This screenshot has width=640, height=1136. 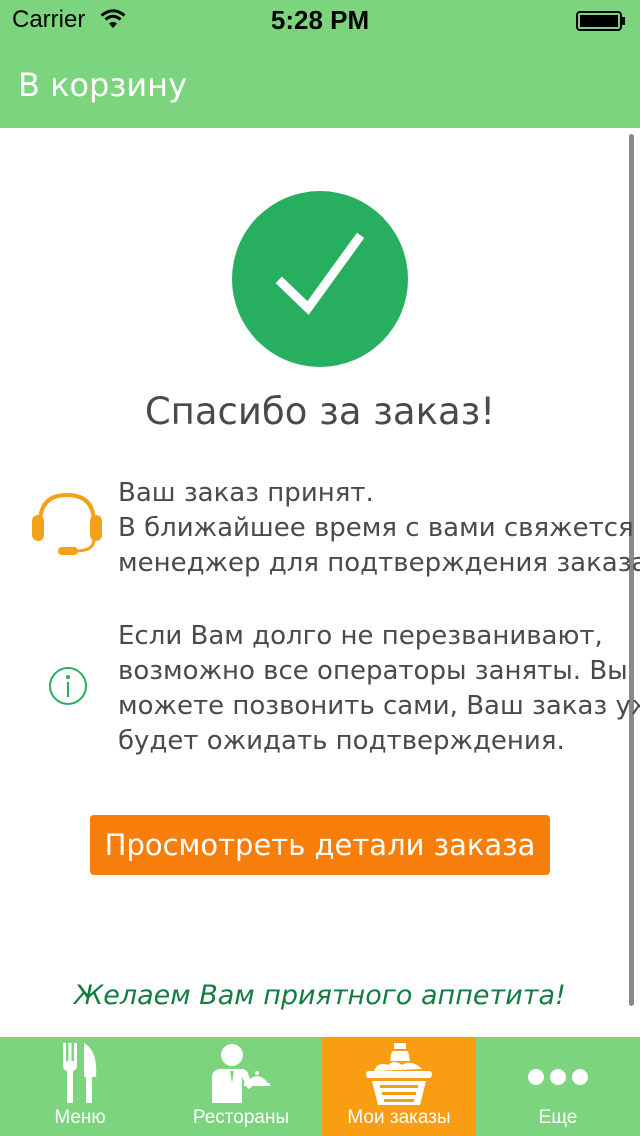 I want to click on headset-icon, so click(x=67, y=523).